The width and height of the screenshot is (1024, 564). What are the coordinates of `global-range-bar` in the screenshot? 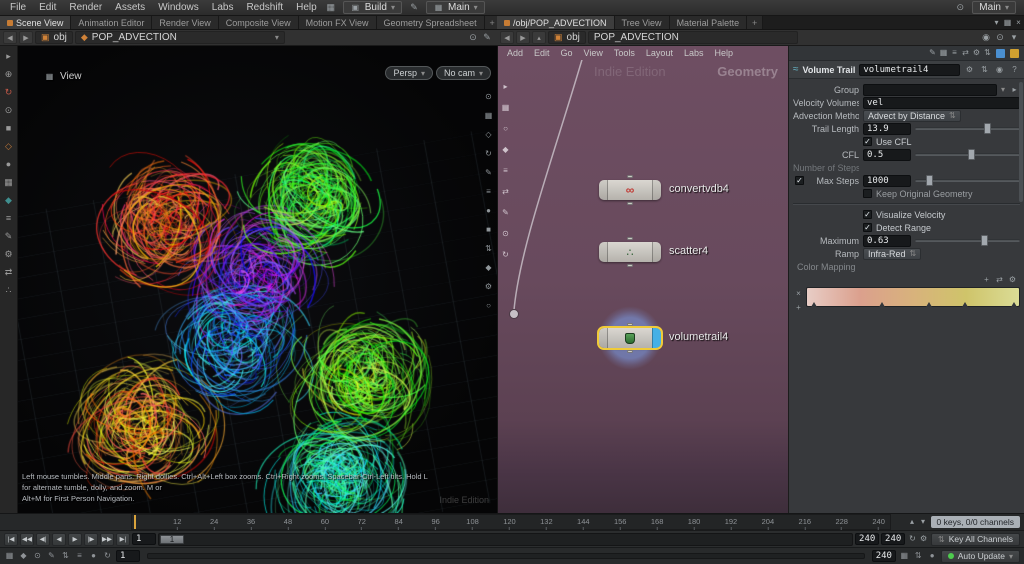 It's located at (506, 556).